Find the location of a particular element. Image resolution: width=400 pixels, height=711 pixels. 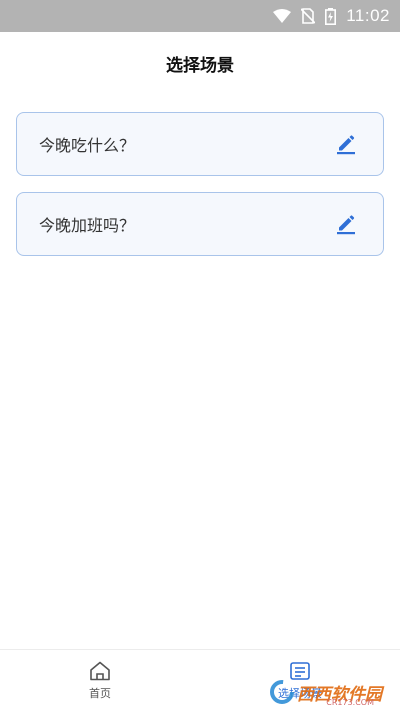

wifi-icon is located at coordinates (282, 16).